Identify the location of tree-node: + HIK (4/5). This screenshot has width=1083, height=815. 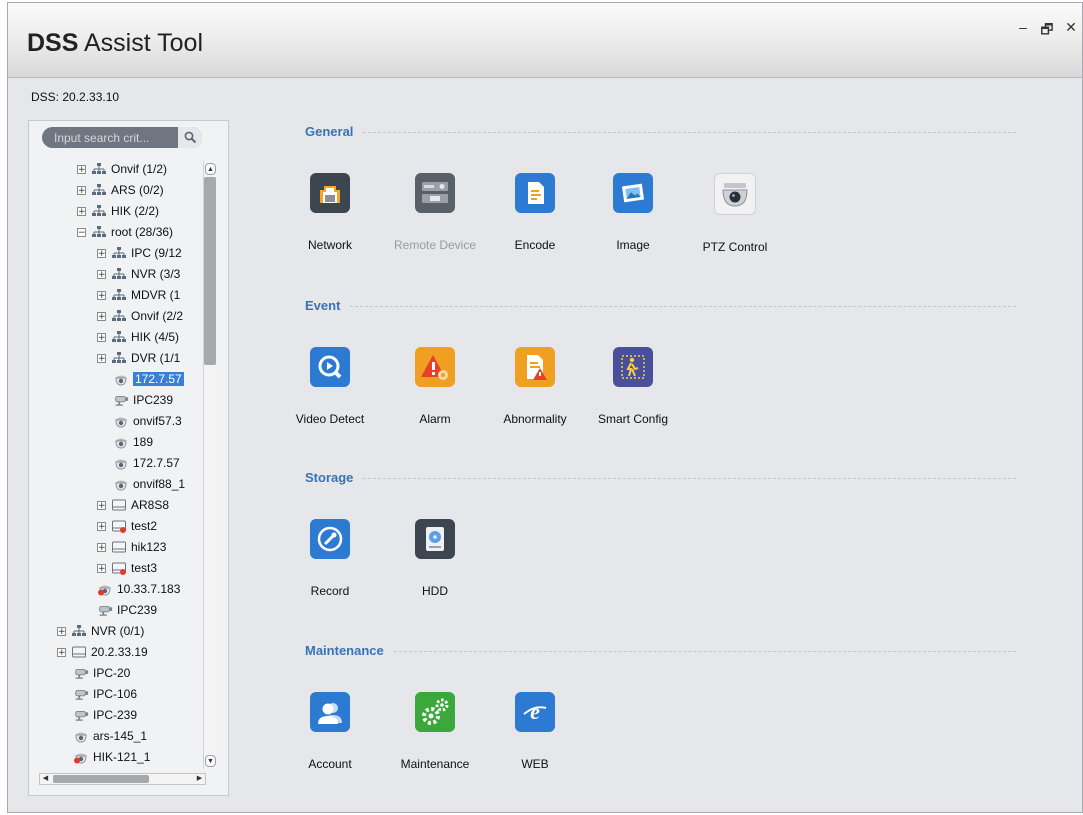
(138, 337).